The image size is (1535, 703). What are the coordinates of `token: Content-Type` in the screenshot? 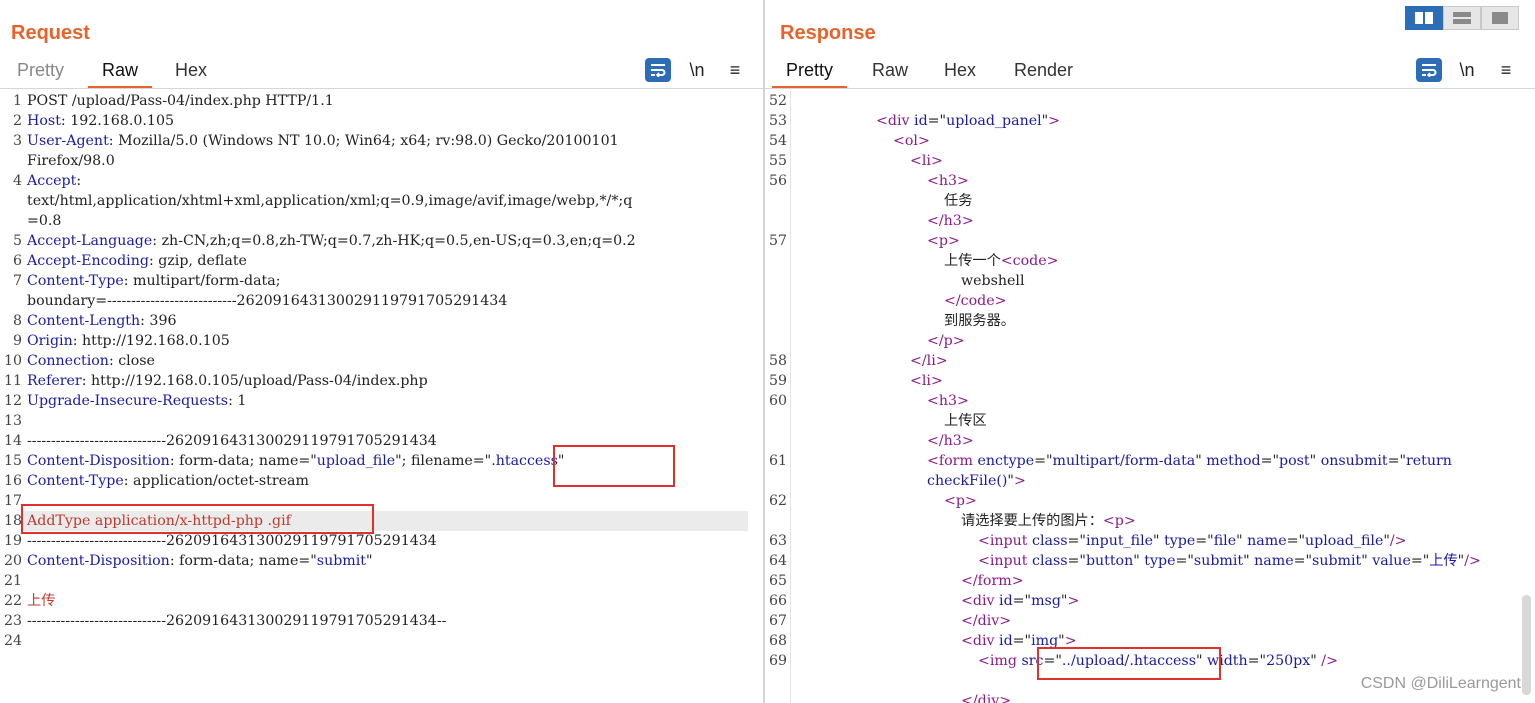 It's located at (75, 281).